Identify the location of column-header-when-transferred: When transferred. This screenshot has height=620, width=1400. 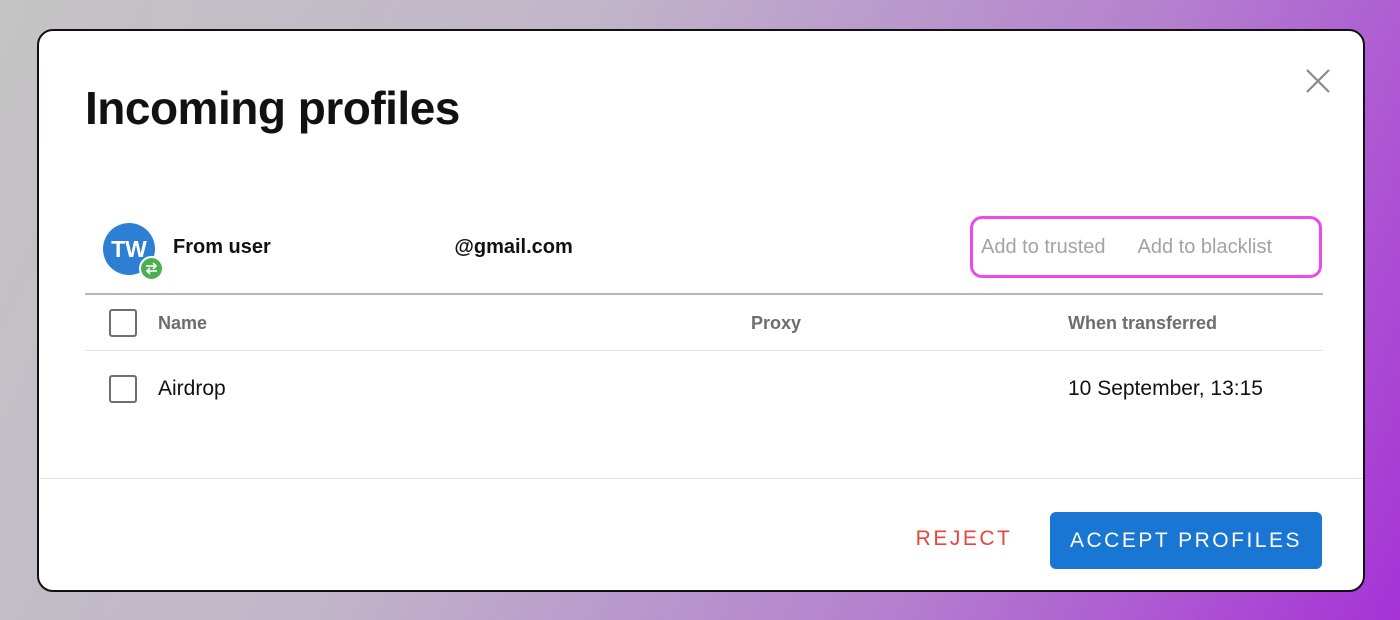
(1142, 323).